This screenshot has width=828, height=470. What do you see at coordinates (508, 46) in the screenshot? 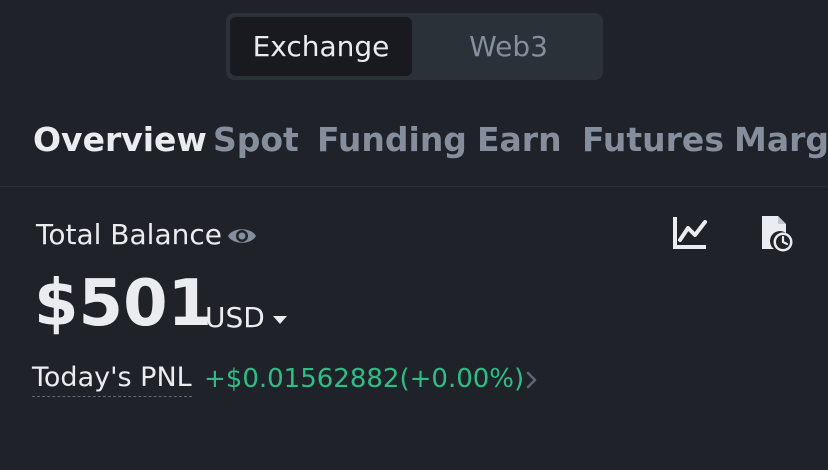
I see `web3-toggle: Web3` at bounding box center [508, 46].